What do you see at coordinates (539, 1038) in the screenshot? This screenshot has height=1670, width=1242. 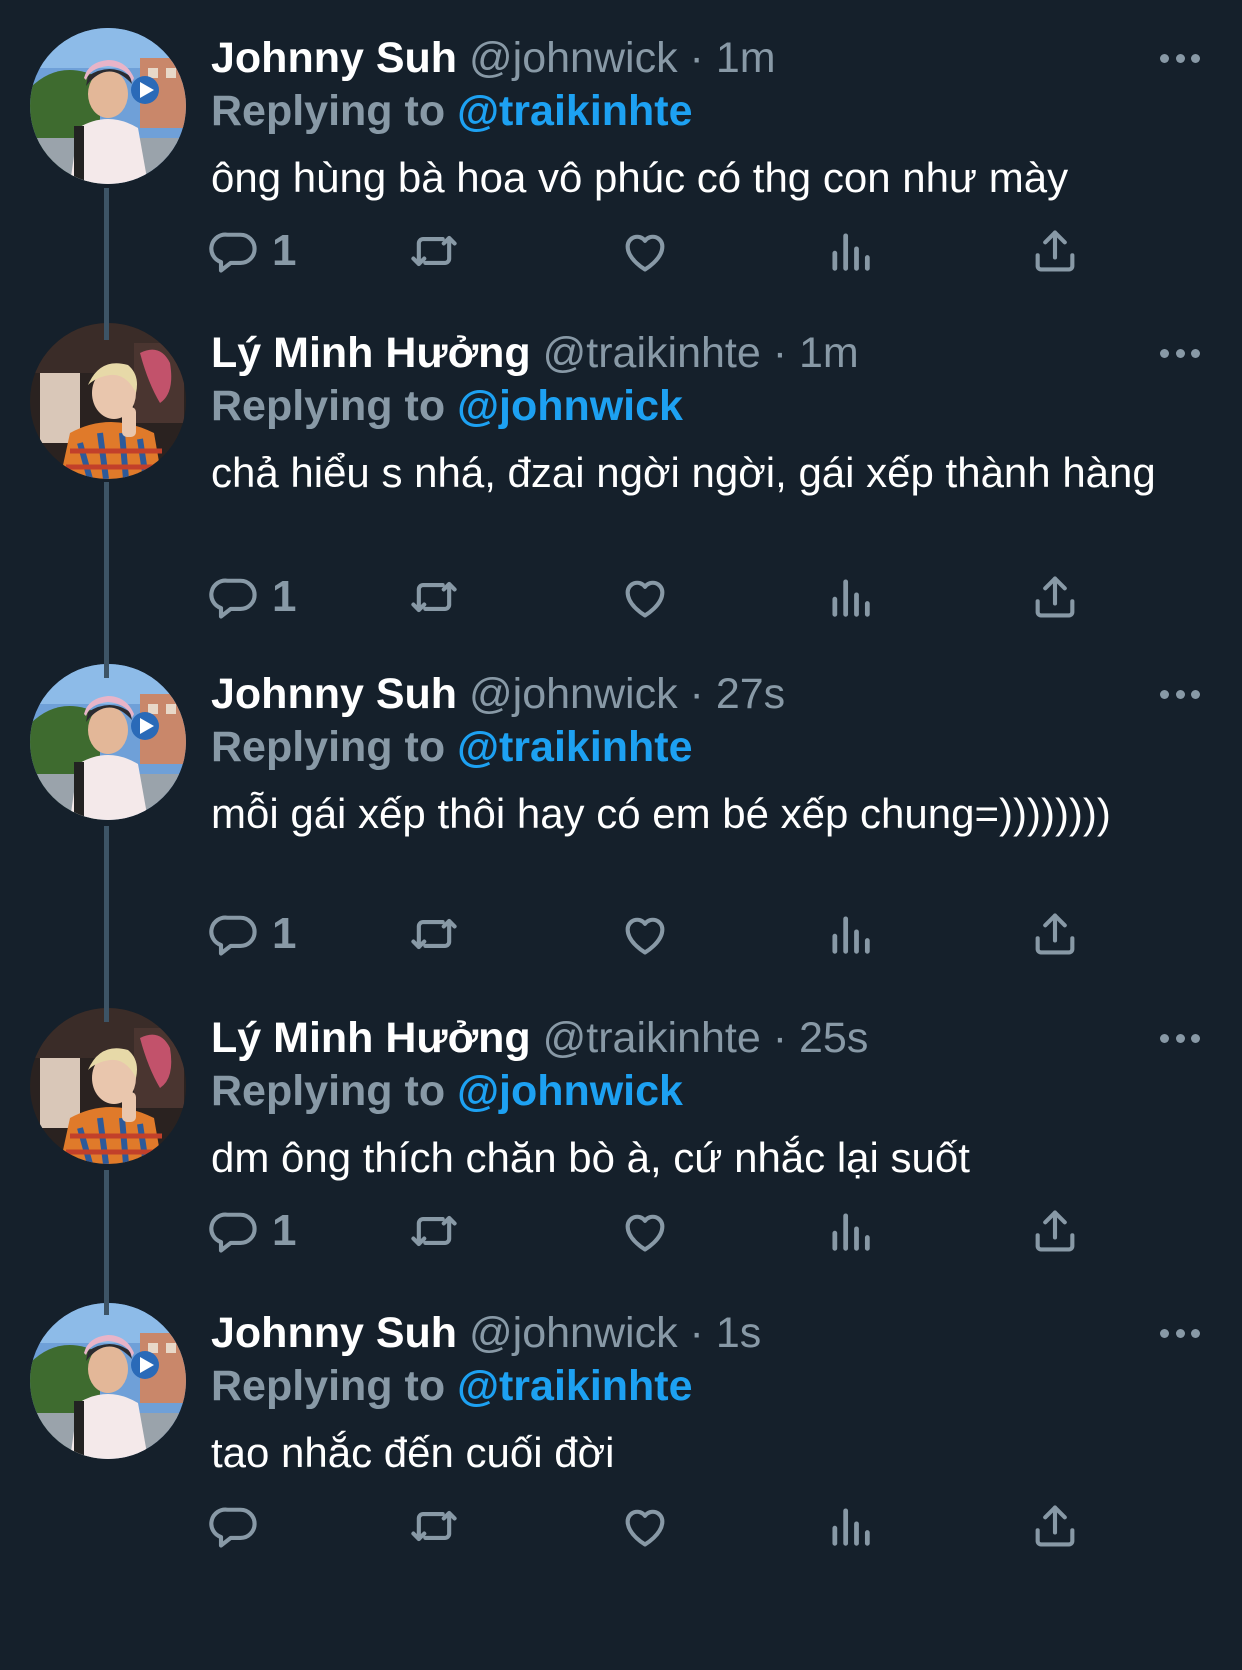 I see `tweet-header: Lý Minh Hưởng @traikinhte · 25s` at bounding box center [539, 1038].